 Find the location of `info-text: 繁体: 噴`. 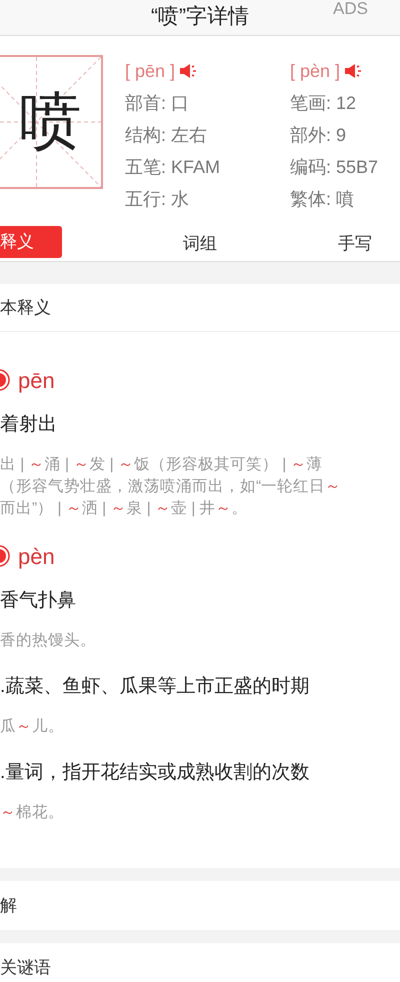

info-text: 繁体: 噴 is located at coordinates (323, 199).